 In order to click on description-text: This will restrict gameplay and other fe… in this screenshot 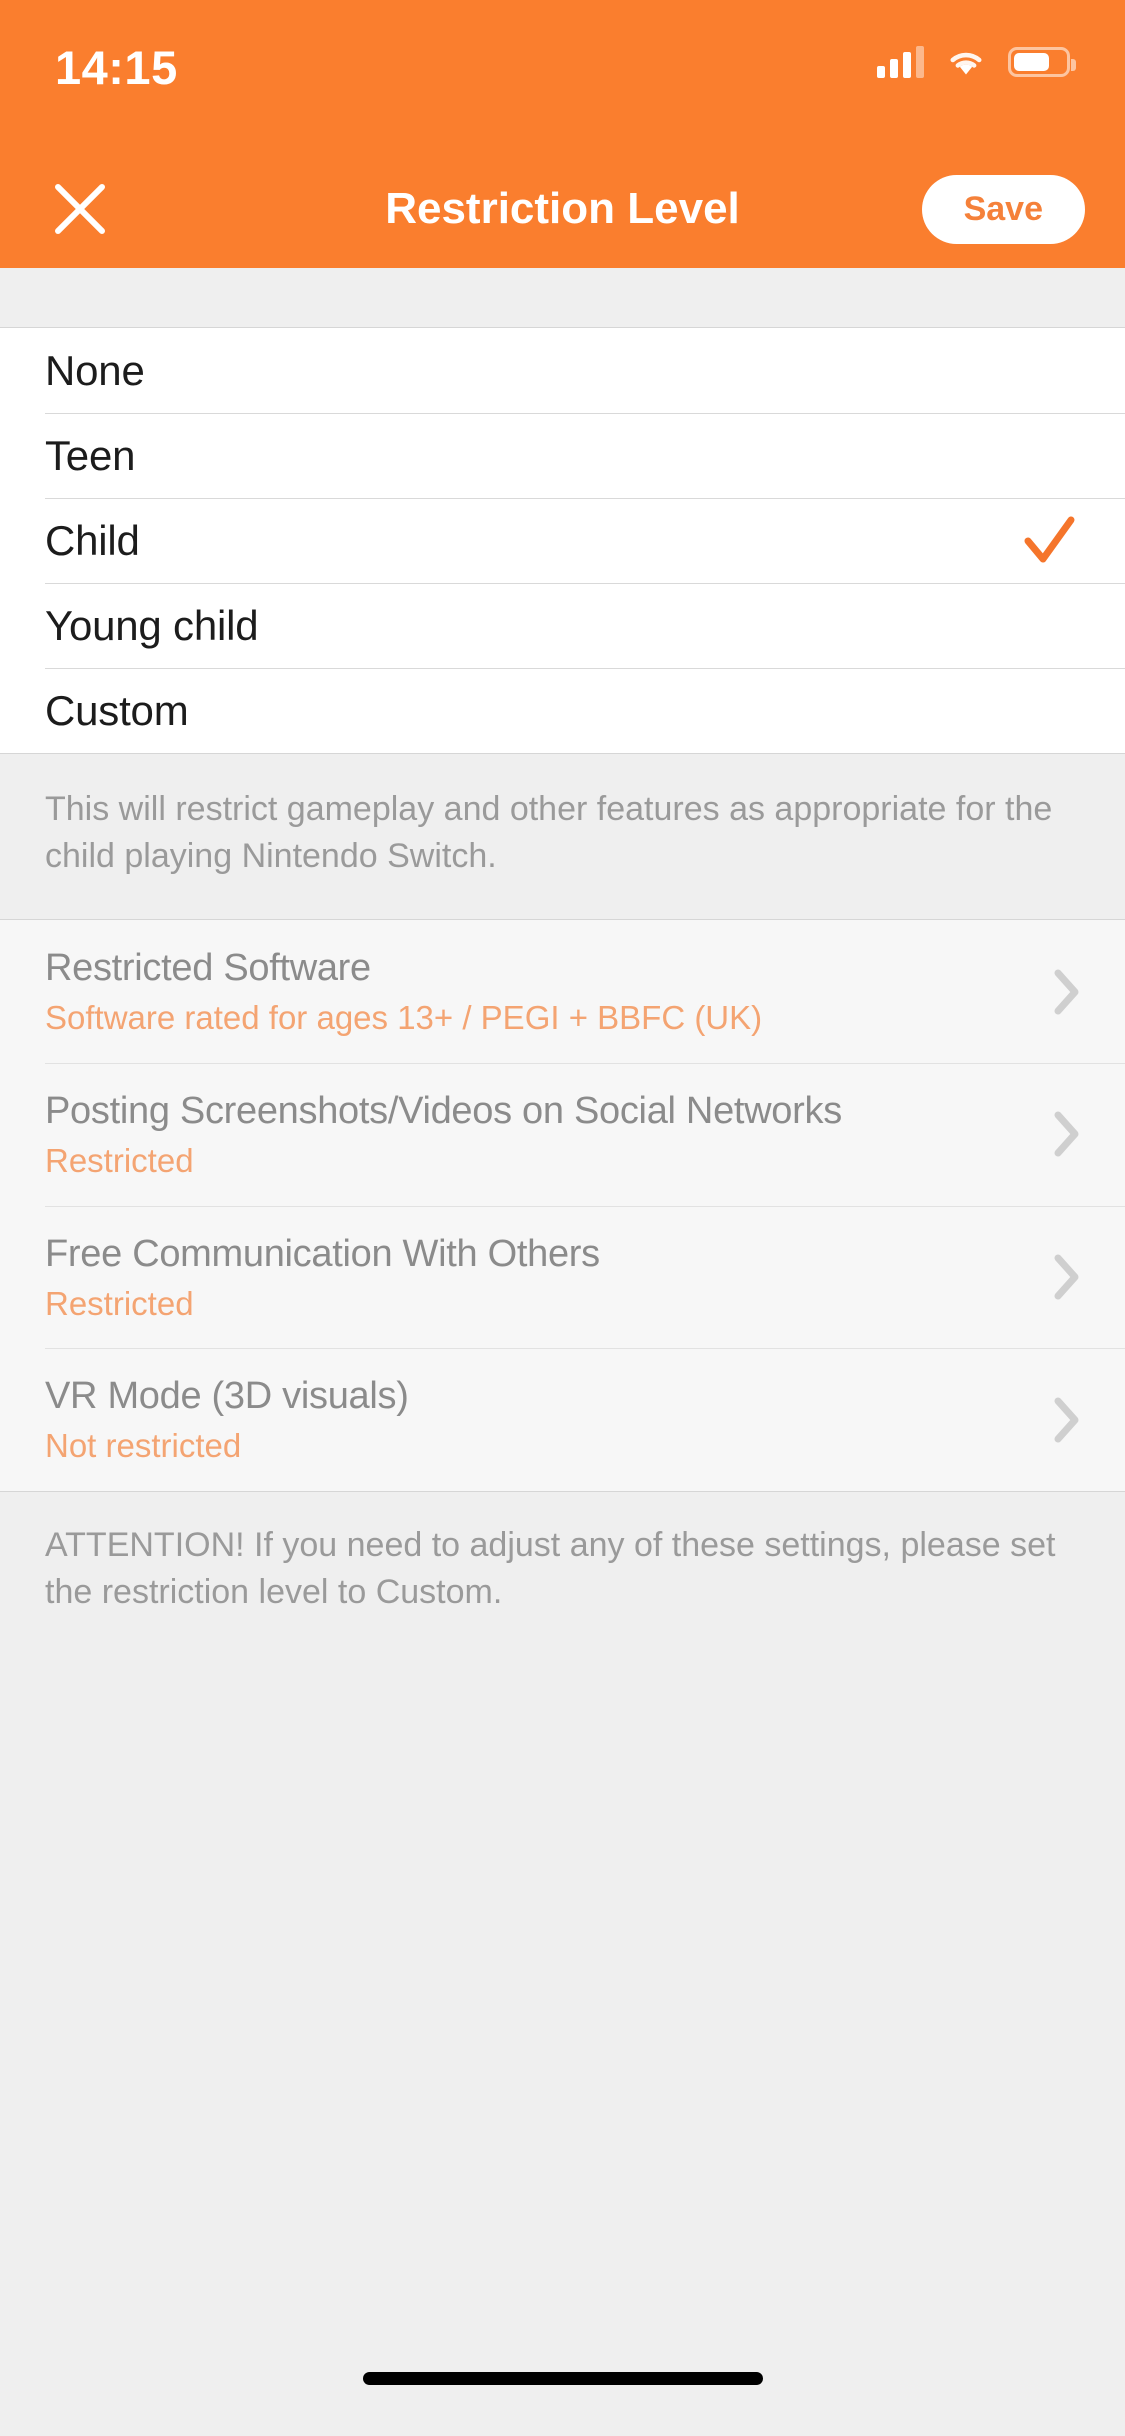, I will do `click(549, 832)`.